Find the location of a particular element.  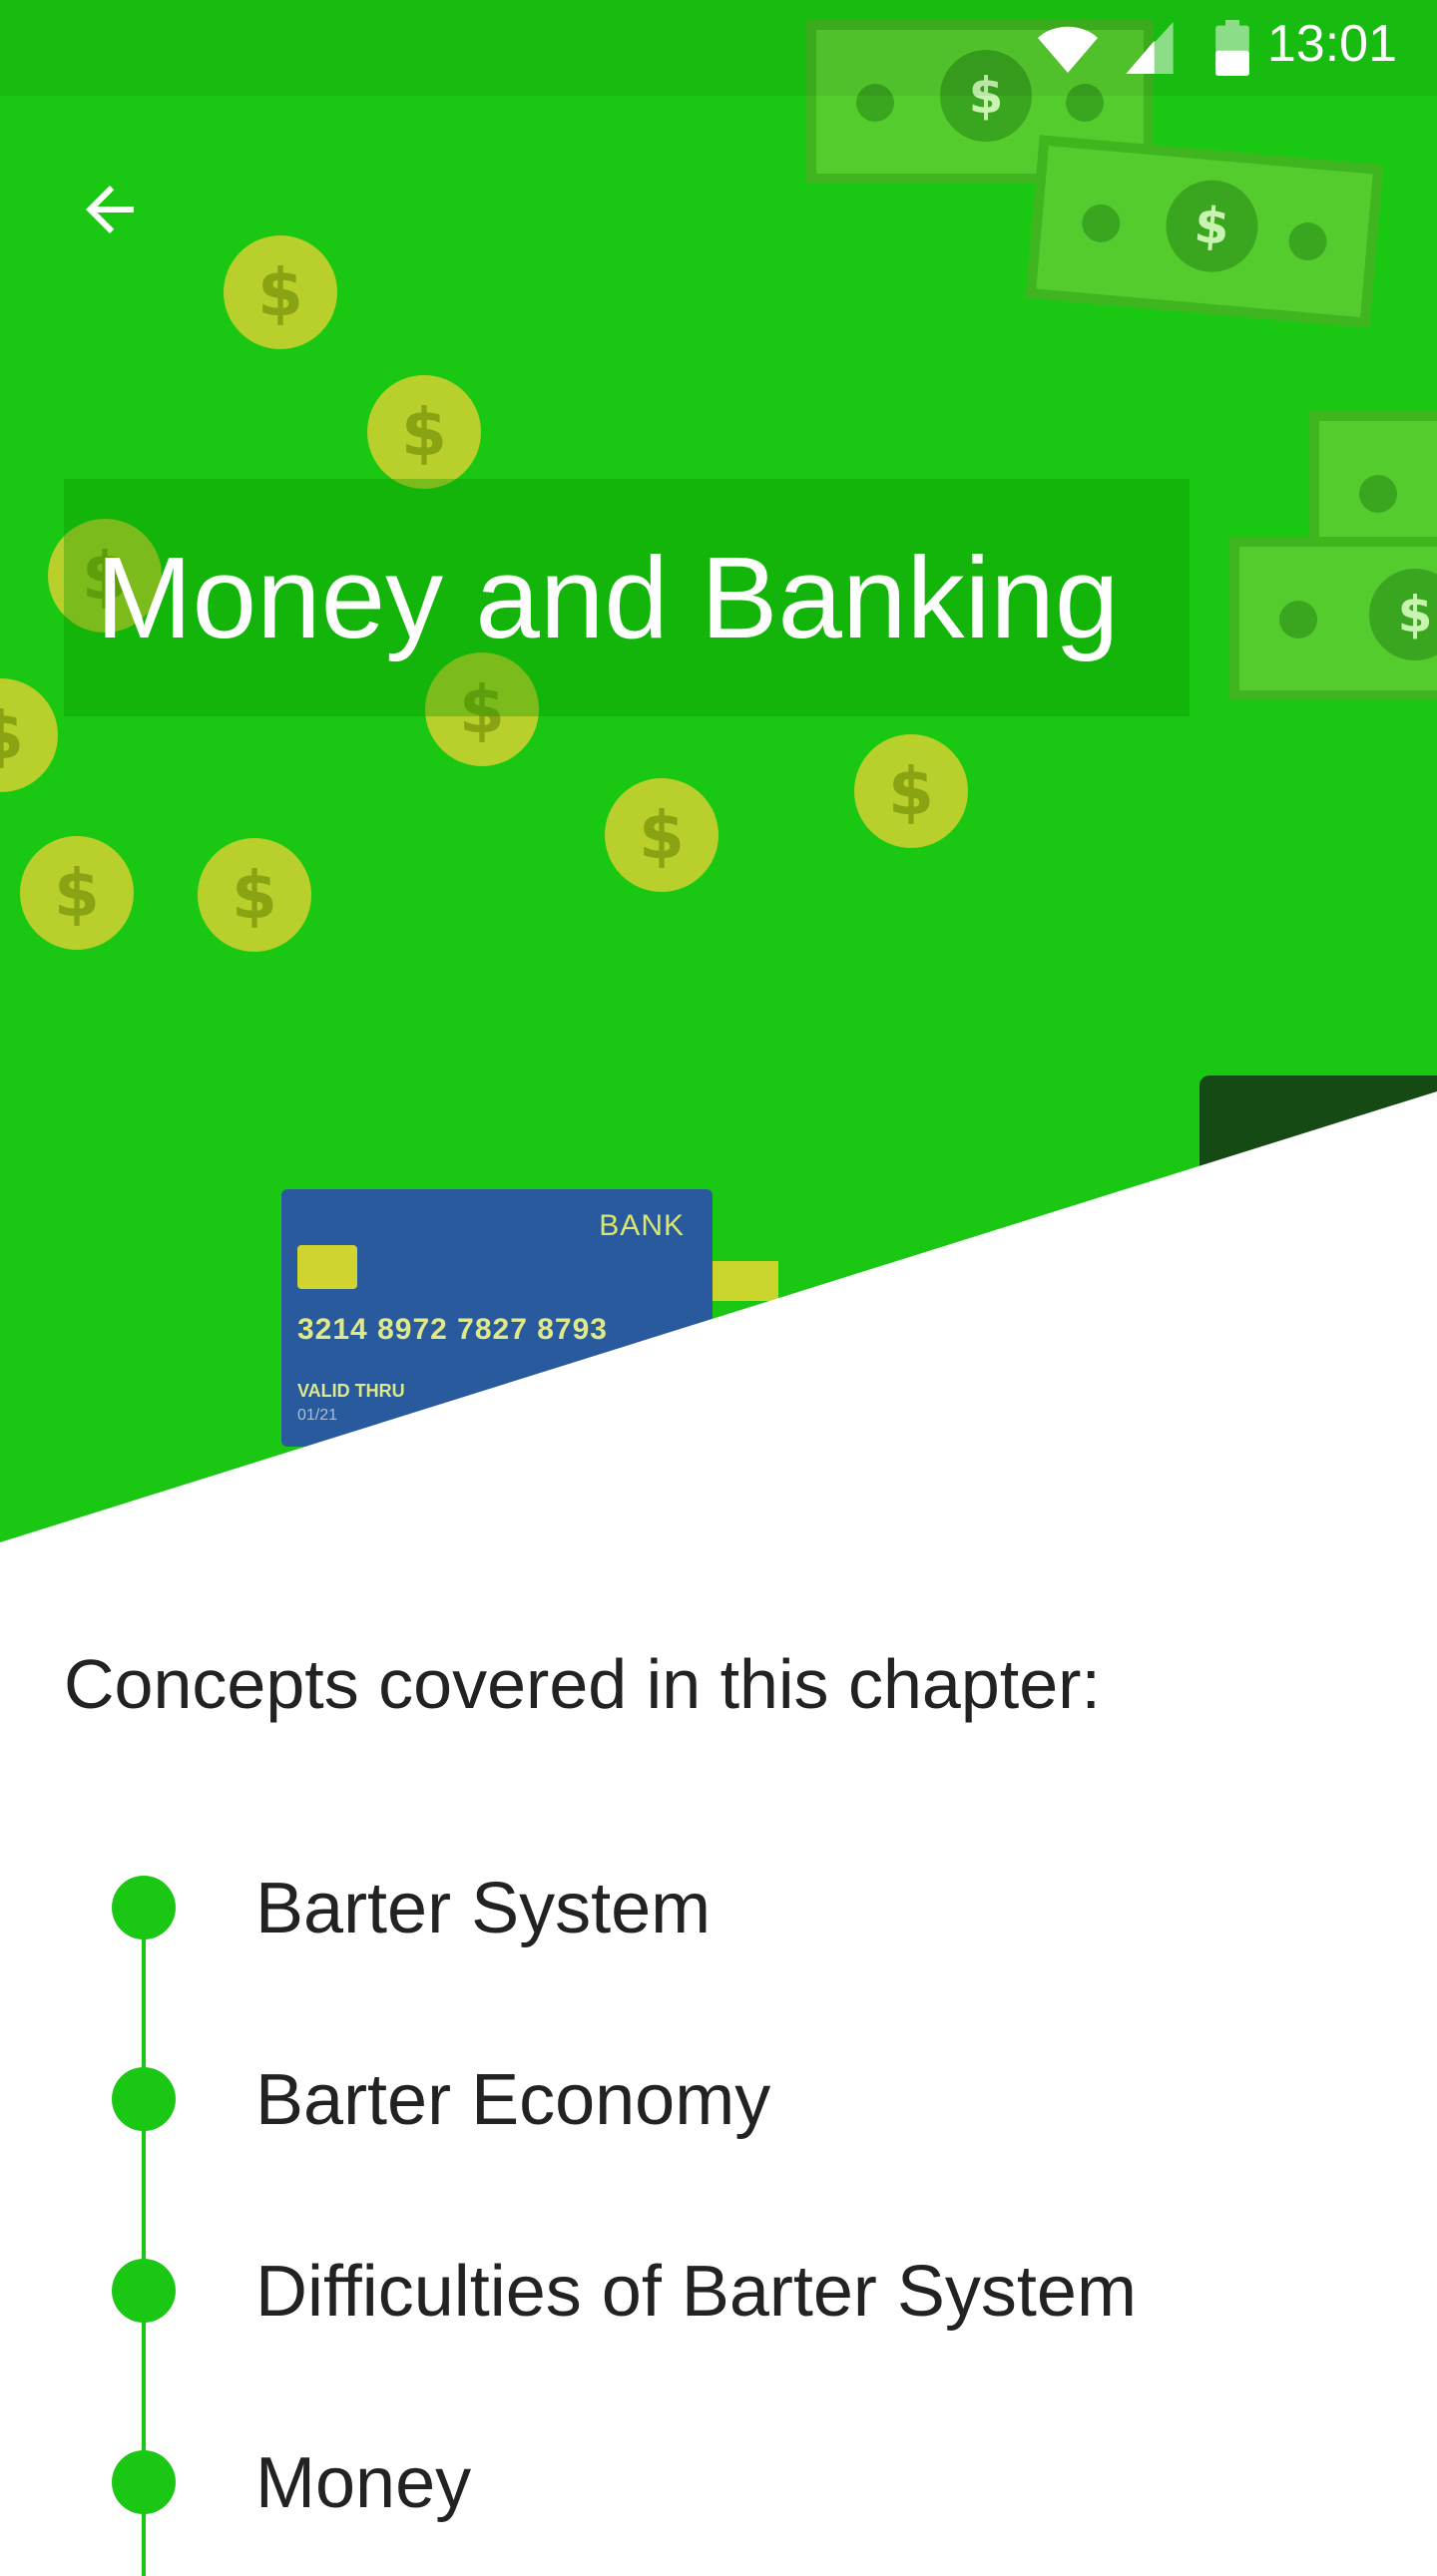

back-button is located at coordinates (110, 209).